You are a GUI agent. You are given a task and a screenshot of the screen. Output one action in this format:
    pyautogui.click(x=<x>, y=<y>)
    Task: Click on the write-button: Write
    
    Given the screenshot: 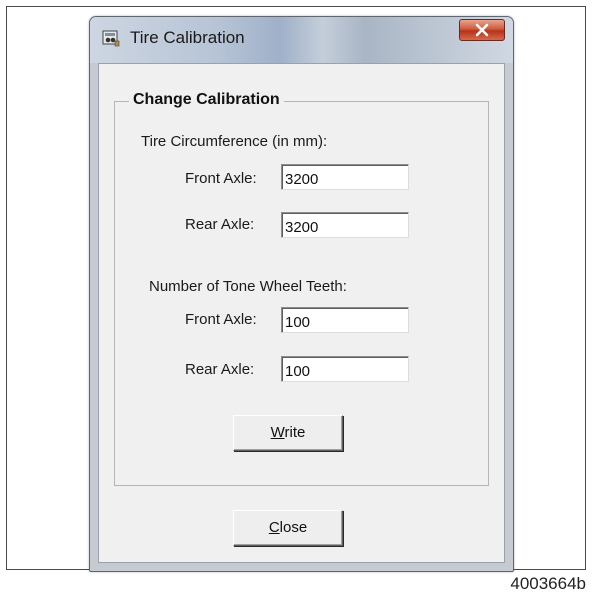 What is the action you would take?
    pyautogui.click(x=288, y=433)
    